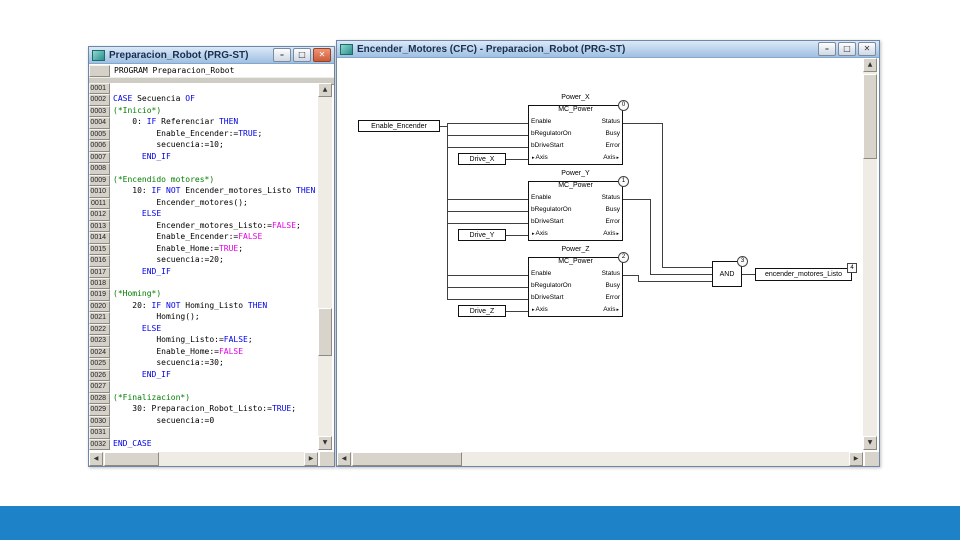  What do you see at coordinates (203, 146) in the screenshot?
I see `code-line: 0006 secuencia:=10;` at bounding box center [203, 146].